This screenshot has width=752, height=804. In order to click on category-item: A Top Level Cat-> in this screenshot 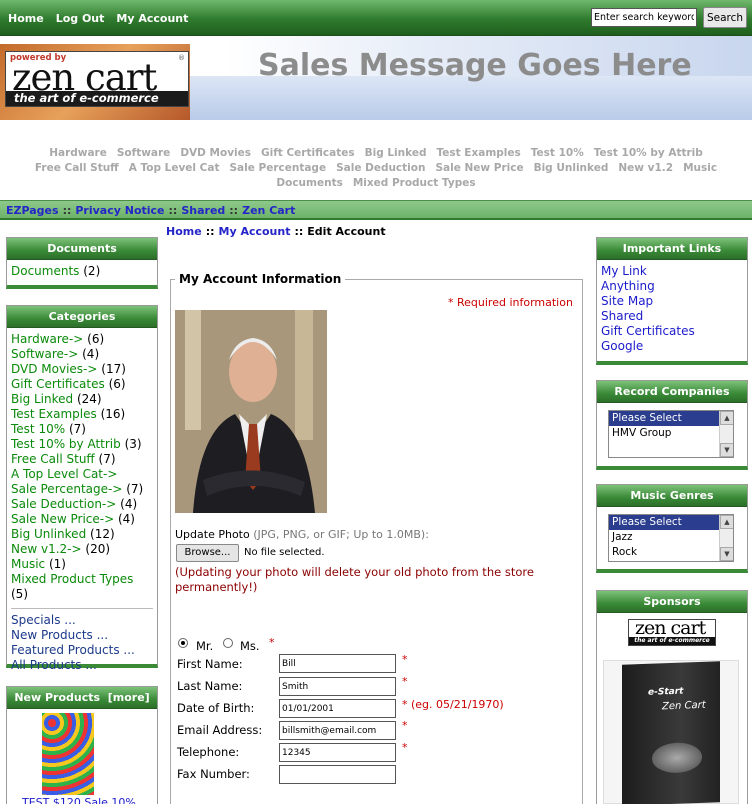, I will do `click(82, 474)`.